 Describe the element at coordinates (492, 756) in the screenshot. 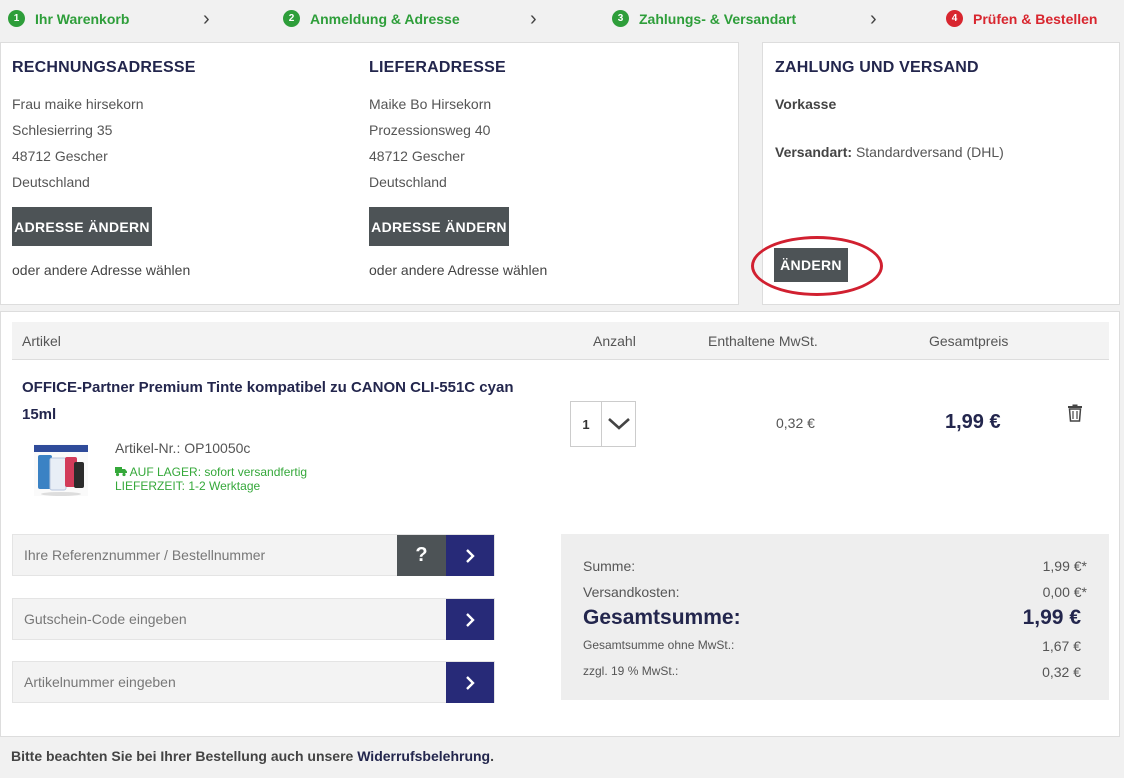

I see `withdrawal-end: .` at that location.